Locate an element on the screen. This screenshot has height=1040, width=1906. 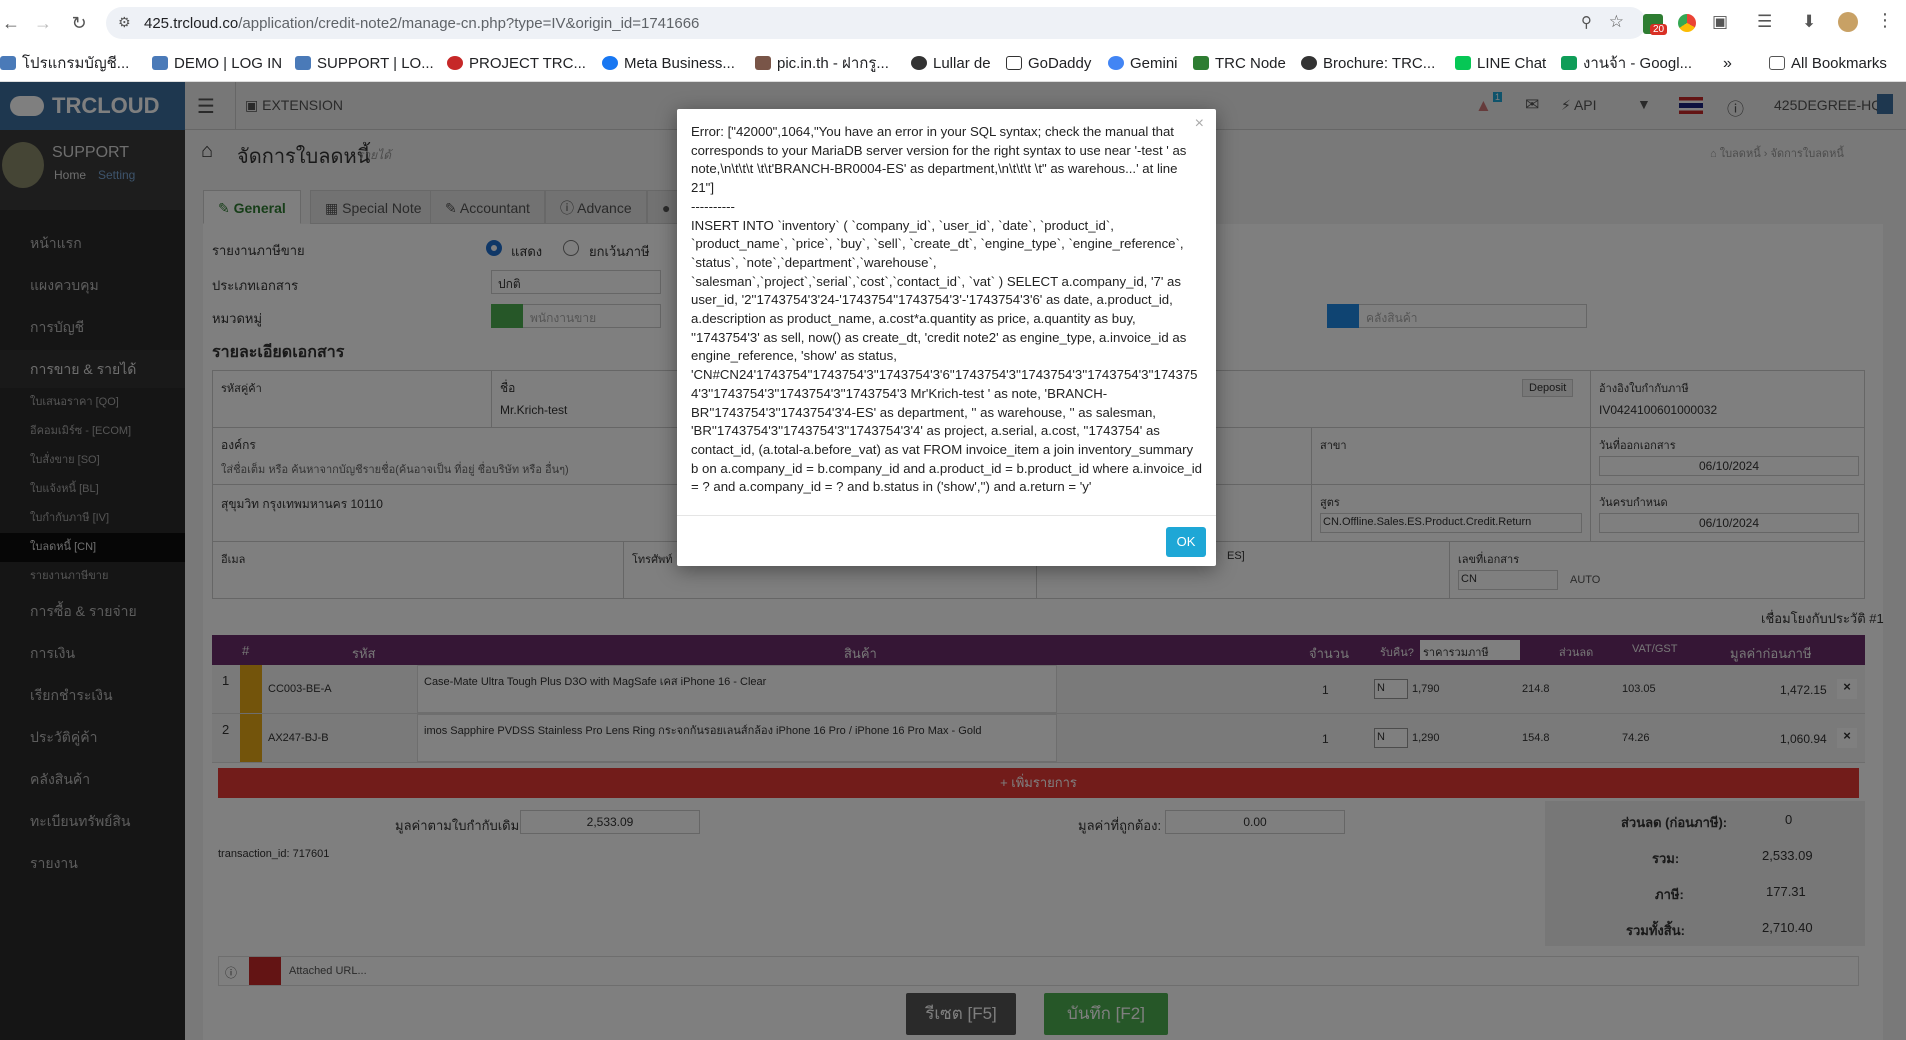
dialog-footer: OK is located at coordinates (946, 540).